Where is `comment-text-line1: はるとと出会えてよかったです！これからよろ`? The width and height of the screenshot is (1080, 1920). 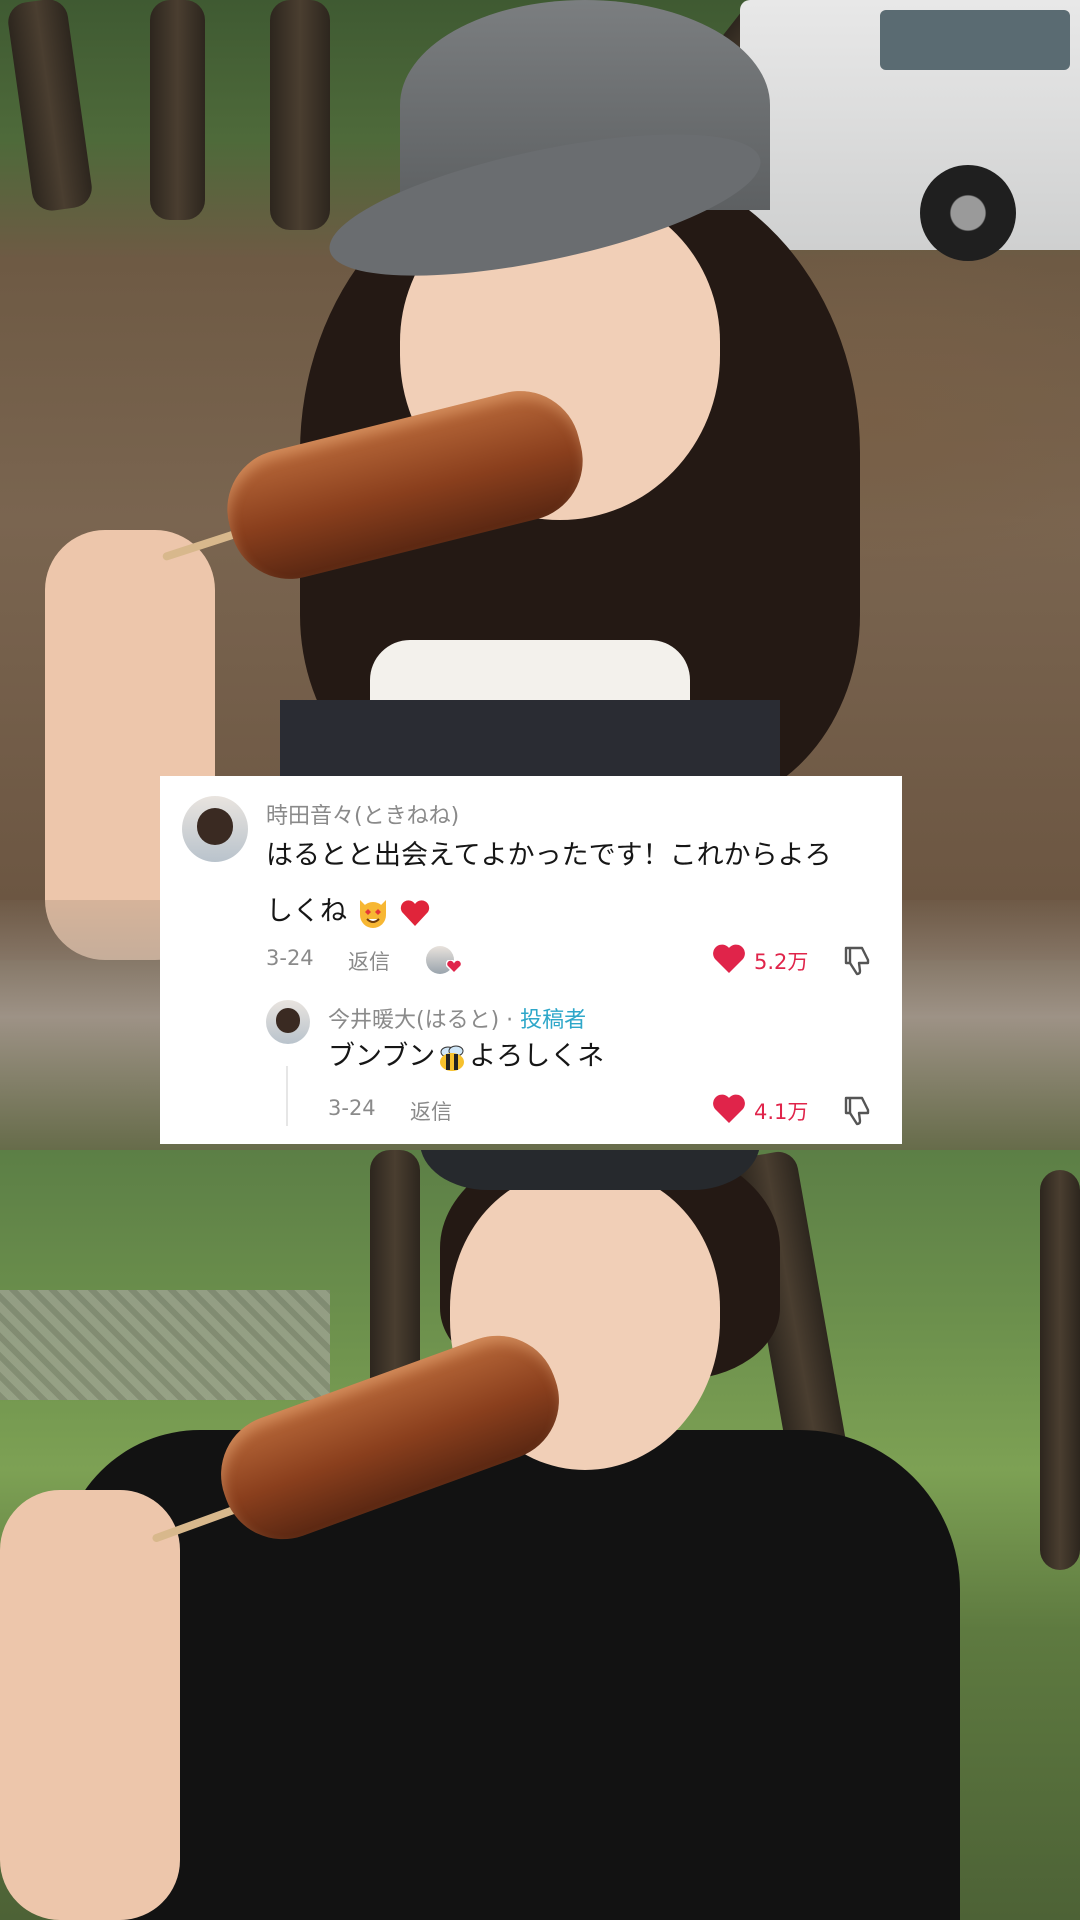 comment-text-line1: はるとと出会えてよかったです！これからよろ is located at coordinates (549, 855).